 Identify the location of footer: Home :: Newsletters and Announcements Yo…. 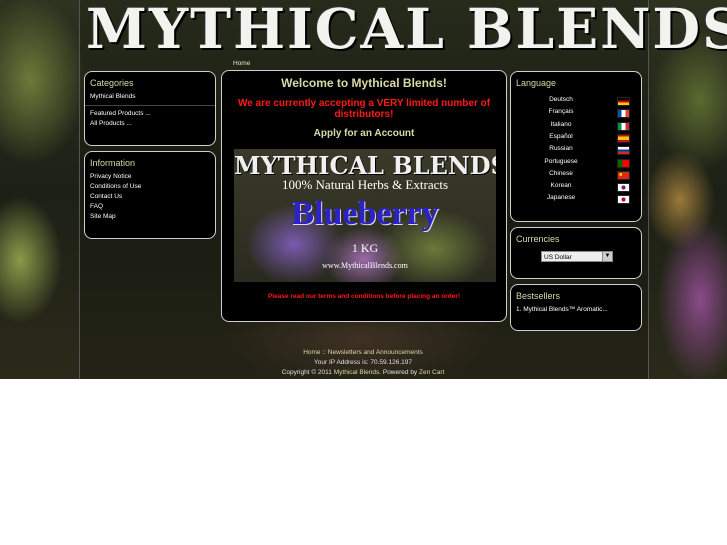
(363, 363).